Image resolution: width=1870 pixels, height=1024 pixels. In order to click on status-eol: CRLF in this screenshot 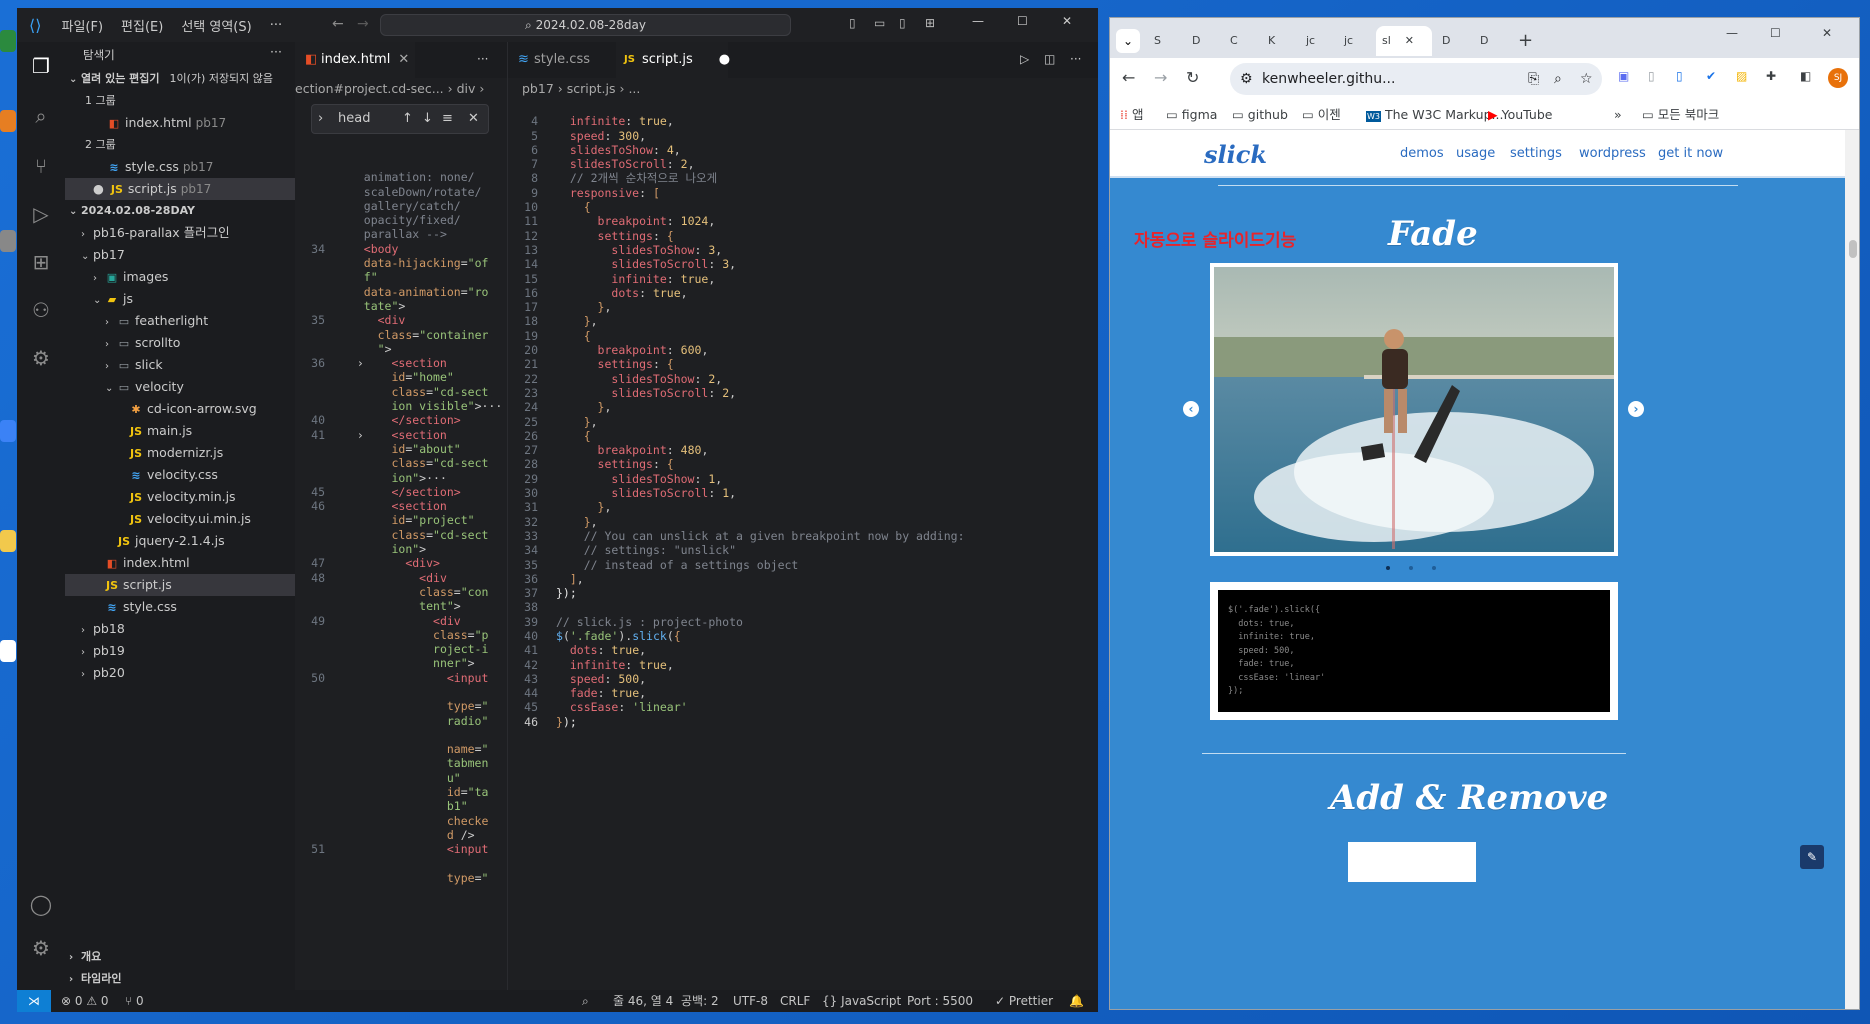, I will do `click(795, 1001)`.